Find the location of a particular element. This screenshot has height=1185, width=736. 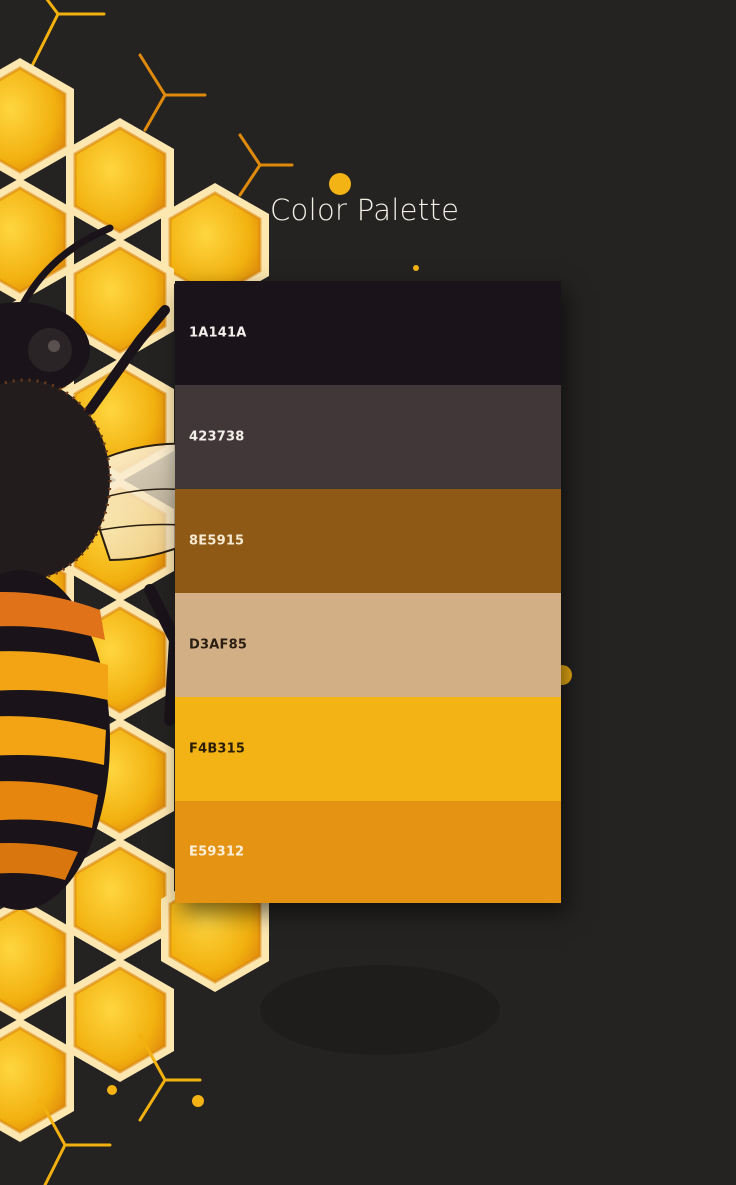

color-swatch: 423738 is located at coordinates (368, 437).